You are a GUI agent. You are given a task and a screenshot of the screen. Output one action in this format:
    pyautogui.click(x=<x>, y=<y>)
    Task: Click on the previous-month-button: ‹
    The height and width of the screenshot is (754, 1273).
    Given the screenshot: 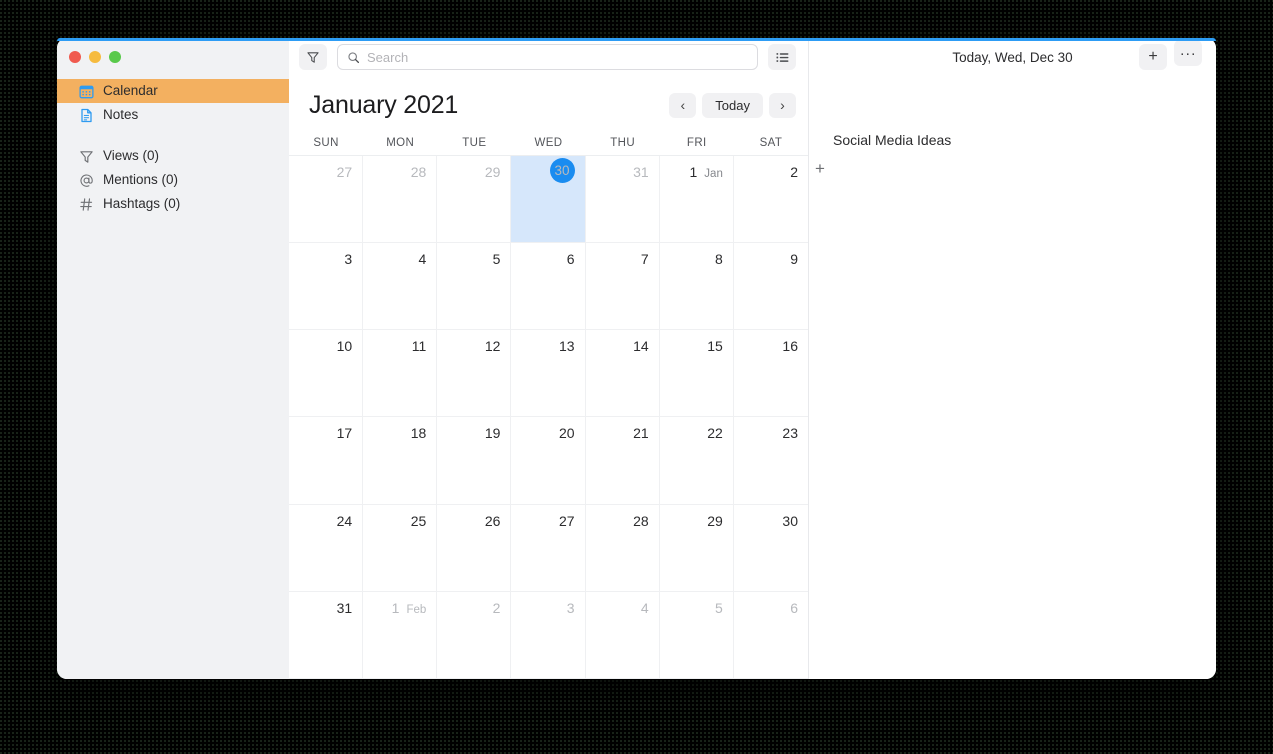 What is the action you would take?
    pyautogui.click(x=683, y=105)
    